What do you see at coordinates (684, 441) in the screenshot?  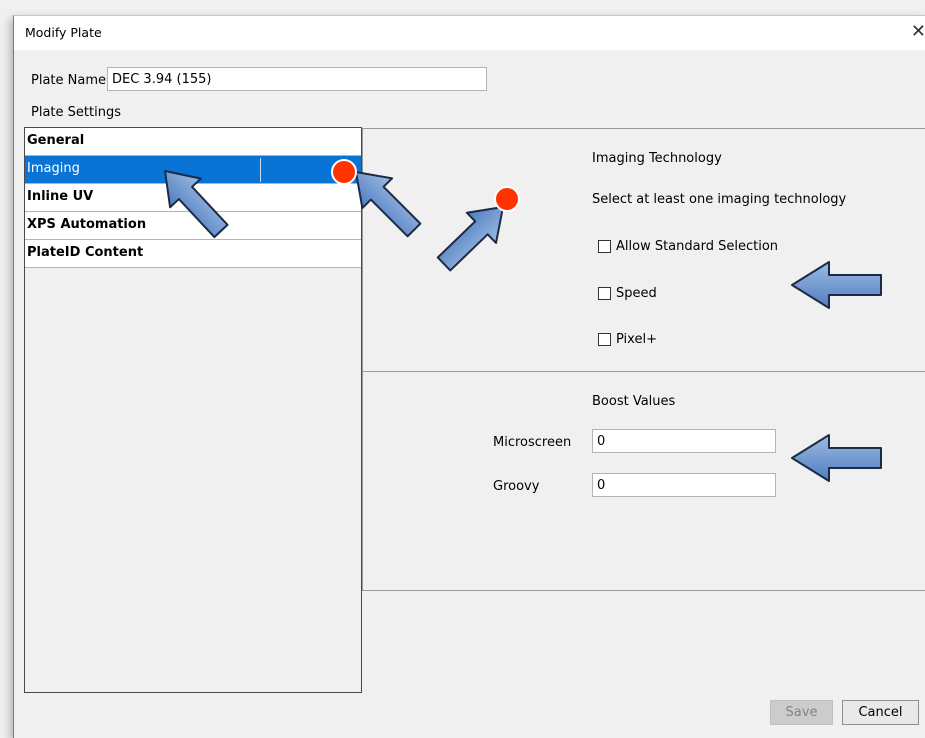 I see `microscreen-input` at bounding box center [684, 441].